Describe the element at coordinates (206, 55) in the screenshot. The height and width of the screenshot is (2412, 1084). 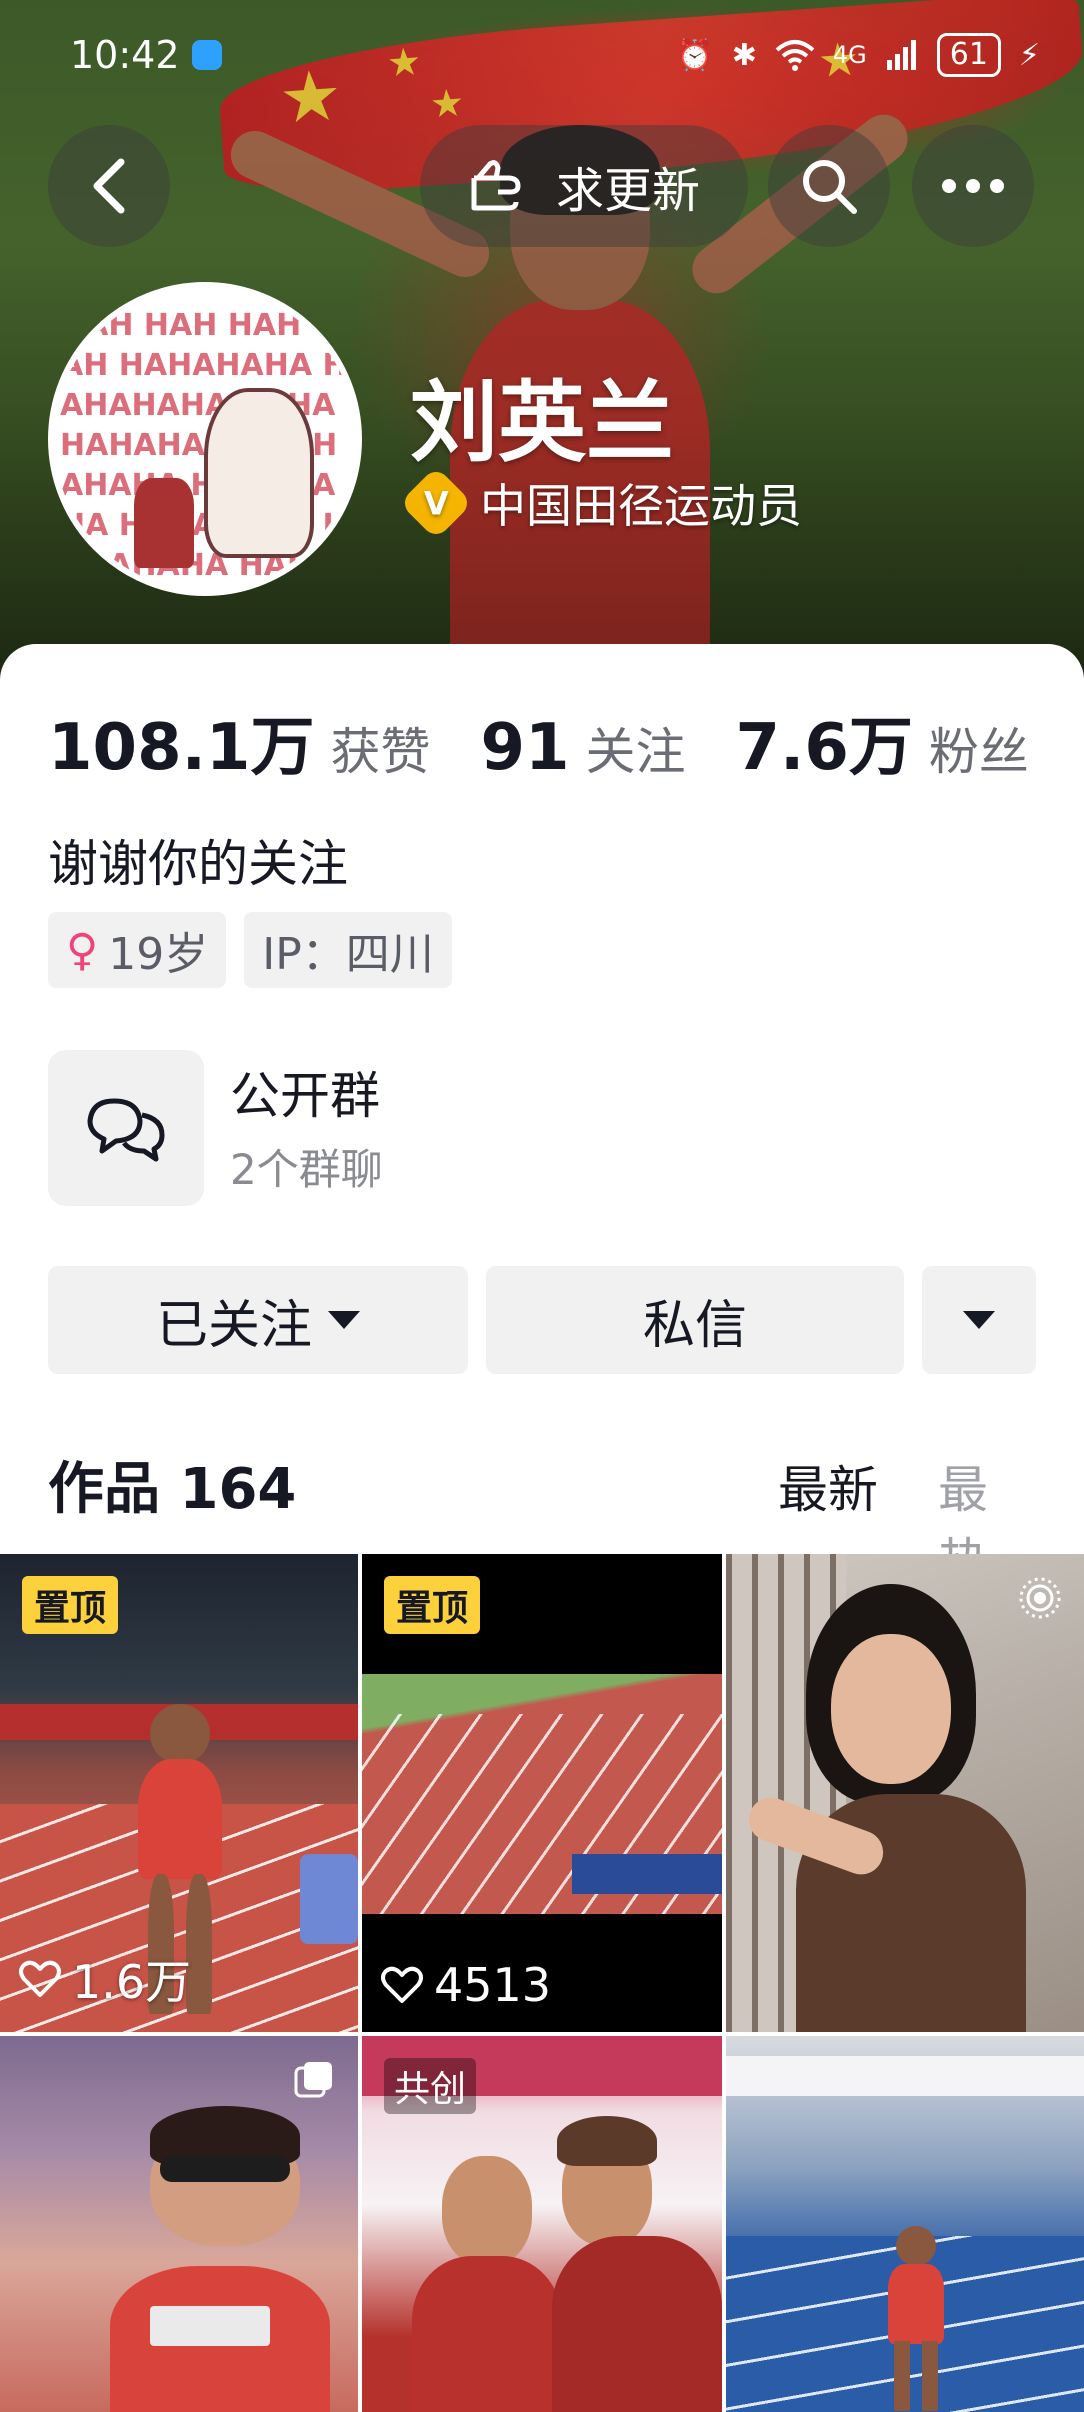
I see `app-notification-icon` at that location.